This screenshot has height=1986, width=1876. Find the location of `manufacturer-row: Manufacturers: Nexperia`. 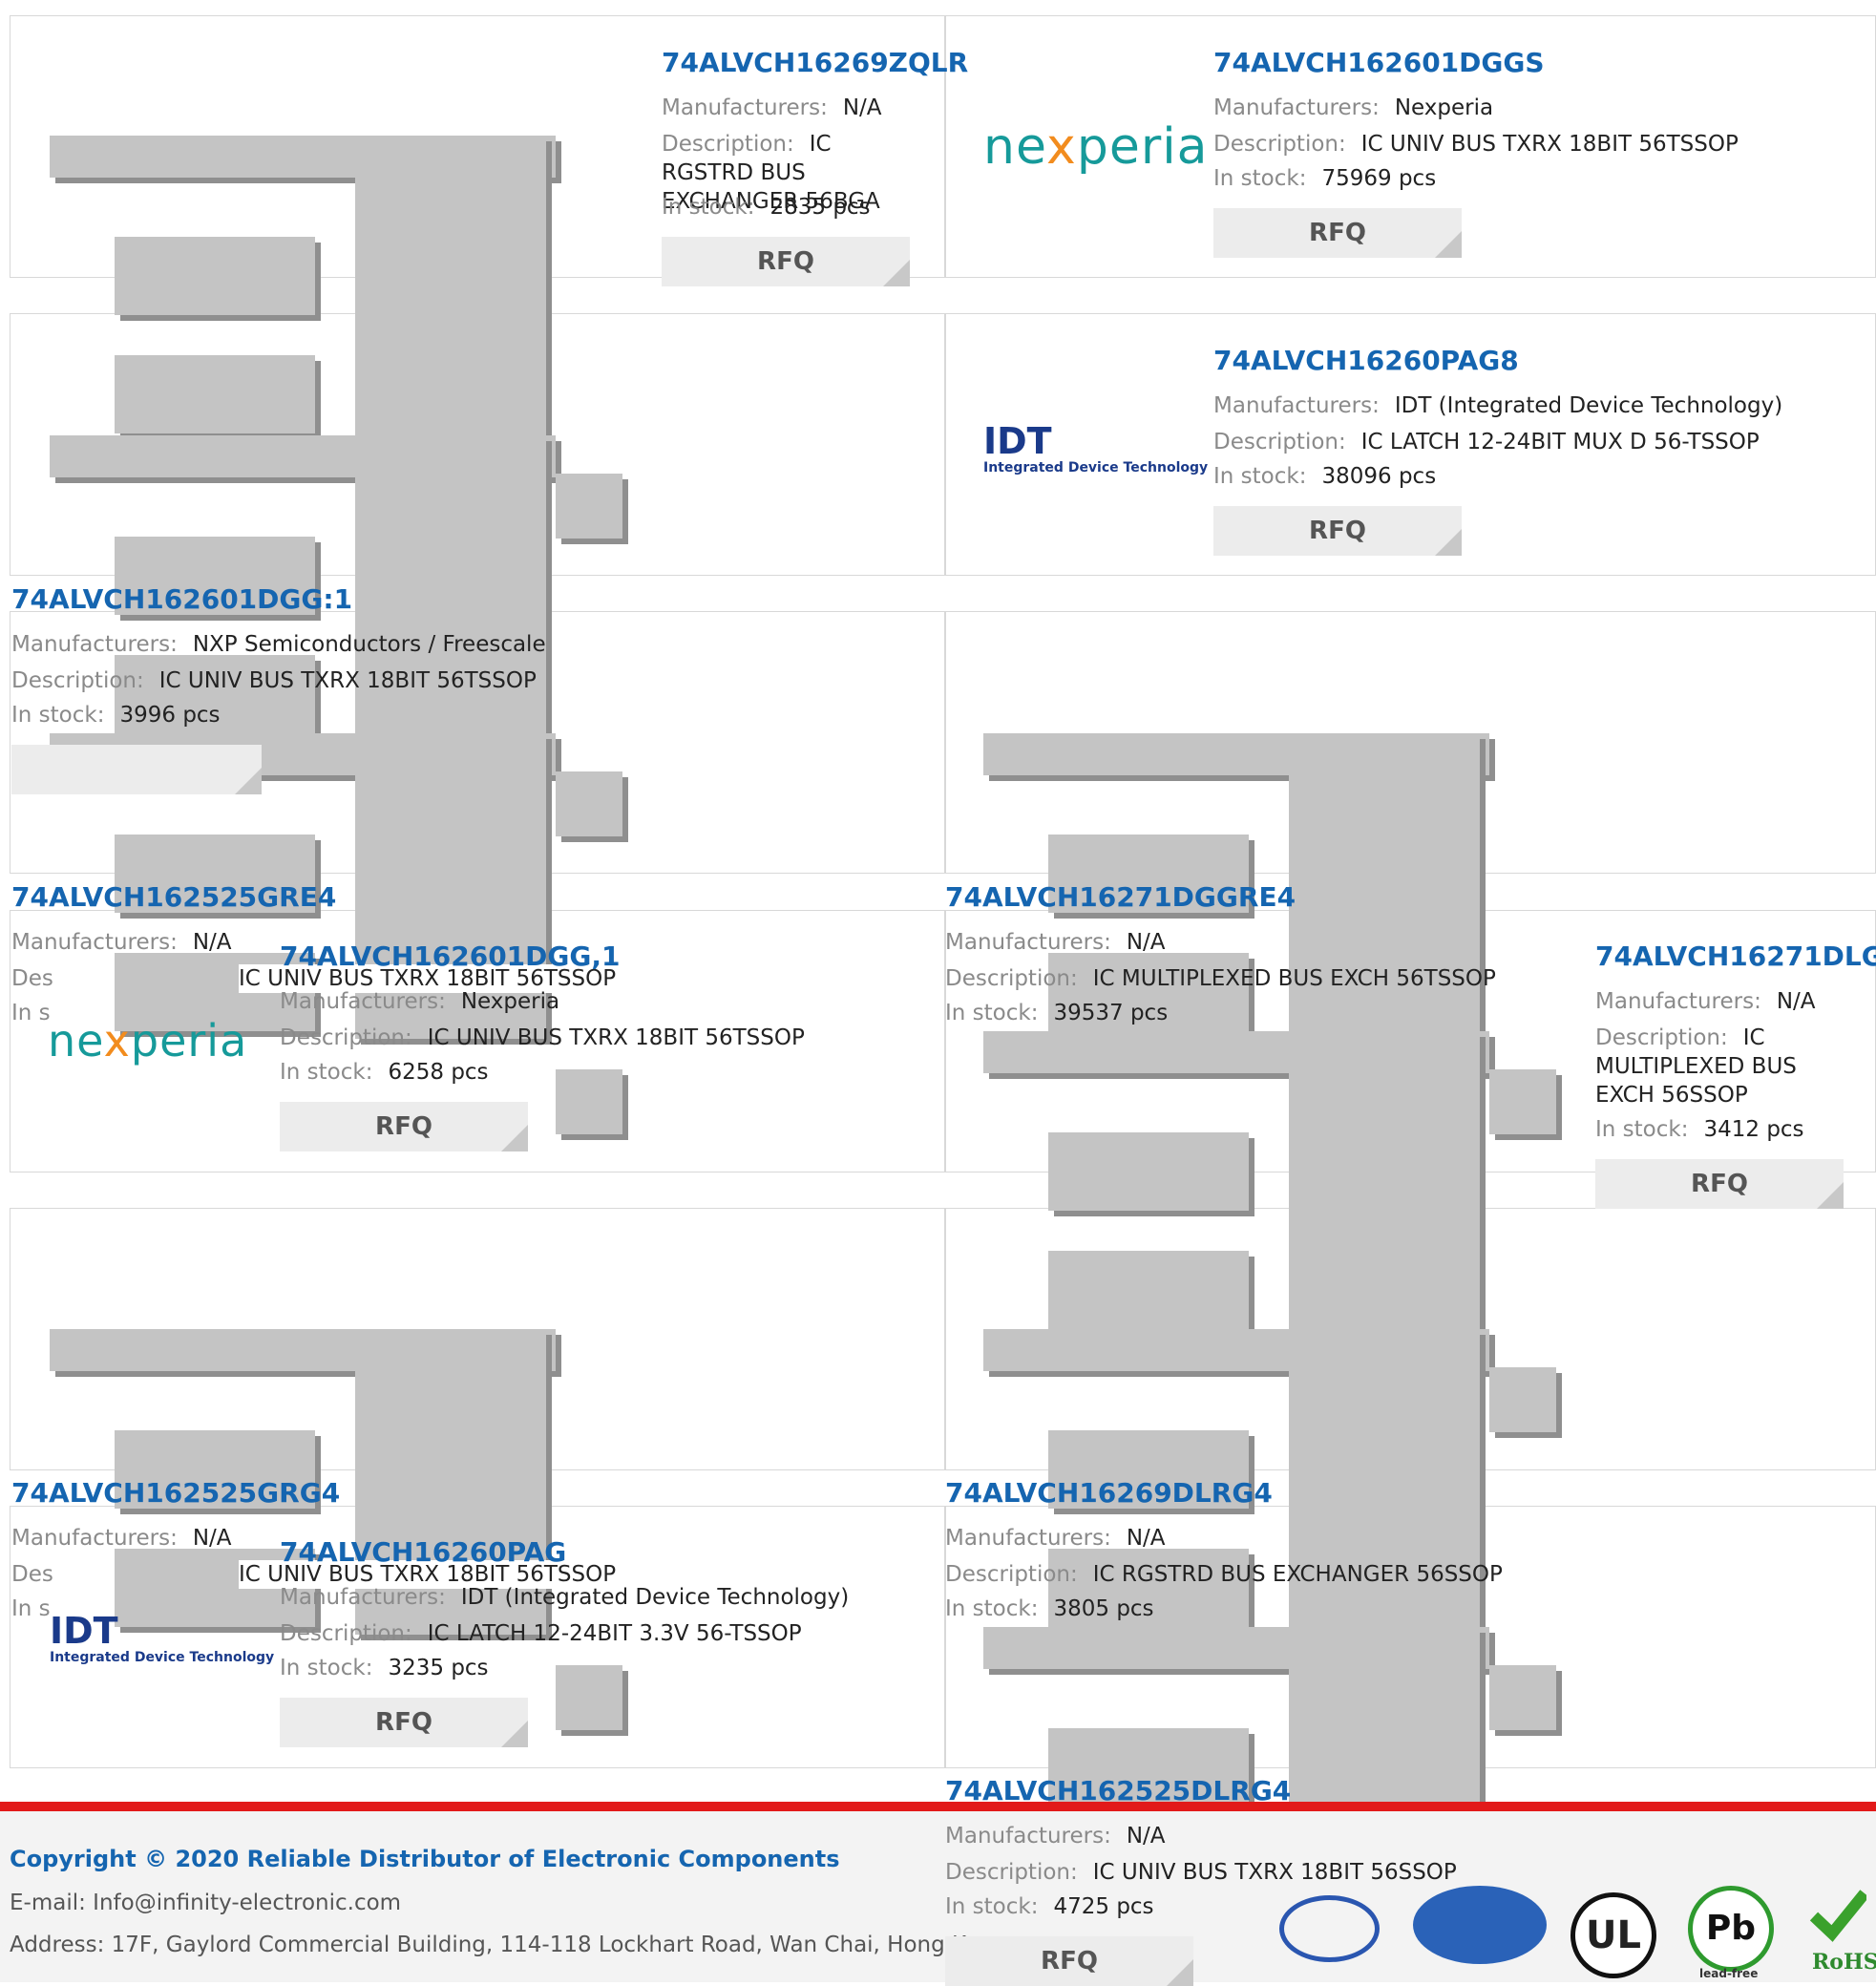

manufacturer-row: Manufacturers: Nexperia is located at coordinates (419, 1002).